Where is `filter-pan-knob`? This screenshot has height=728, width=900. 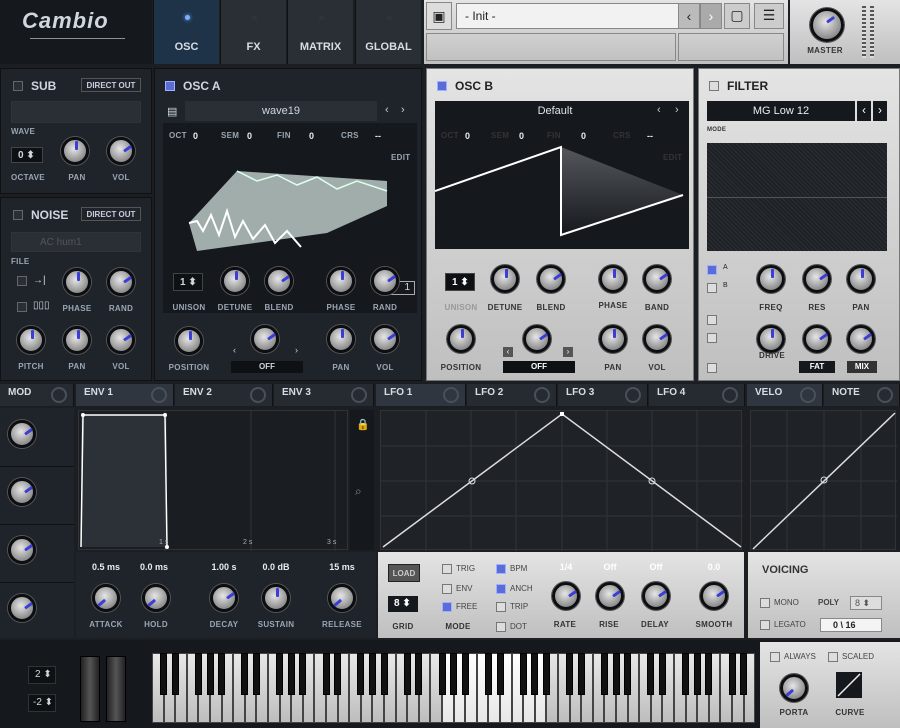 filter-pan-knob is located at coordinates (861, 279).